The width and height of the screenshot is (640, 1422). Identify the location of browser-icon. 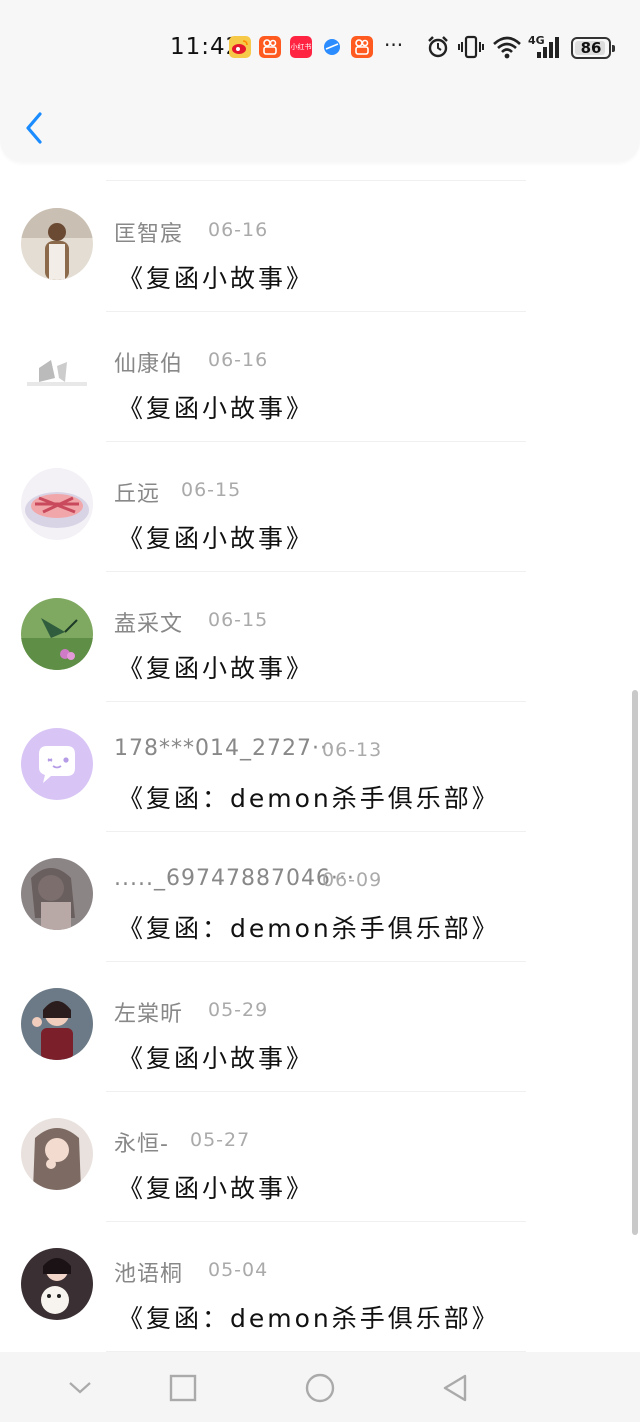
(332, 47).